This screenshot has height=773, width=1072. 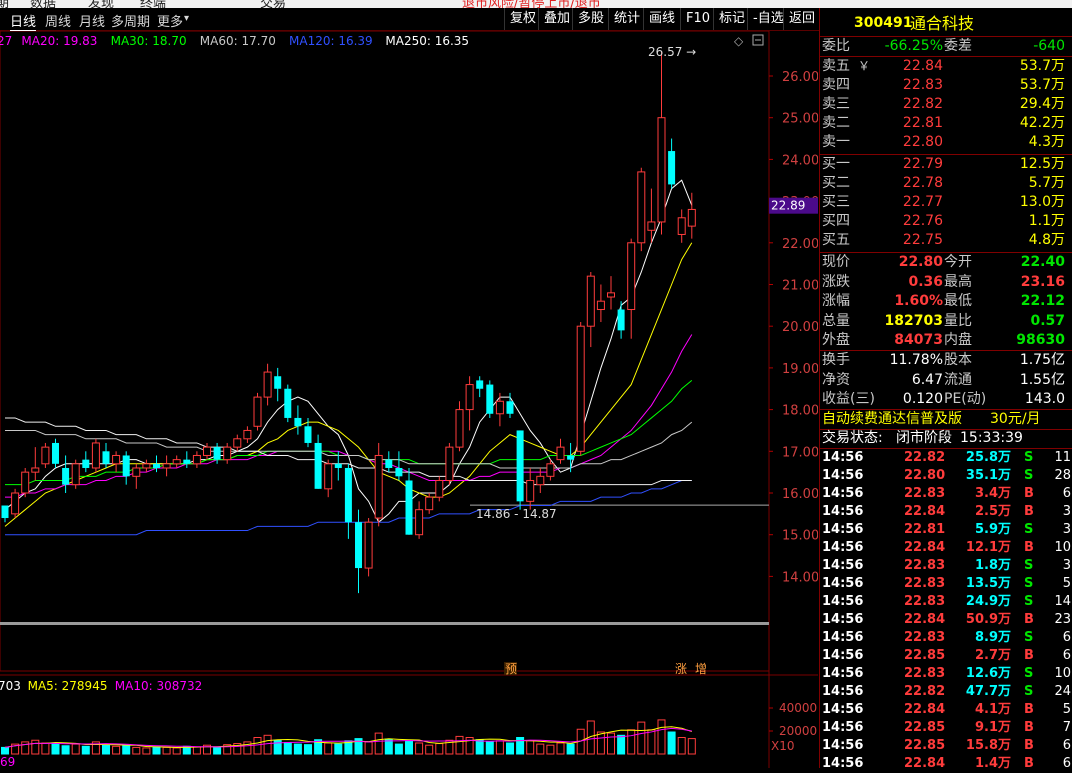 What do you see at coordinates (531, 4) in the screenshot?
I see `promo-text: 退市风险/暂停上市/退市` at bounding box center [531, 4].